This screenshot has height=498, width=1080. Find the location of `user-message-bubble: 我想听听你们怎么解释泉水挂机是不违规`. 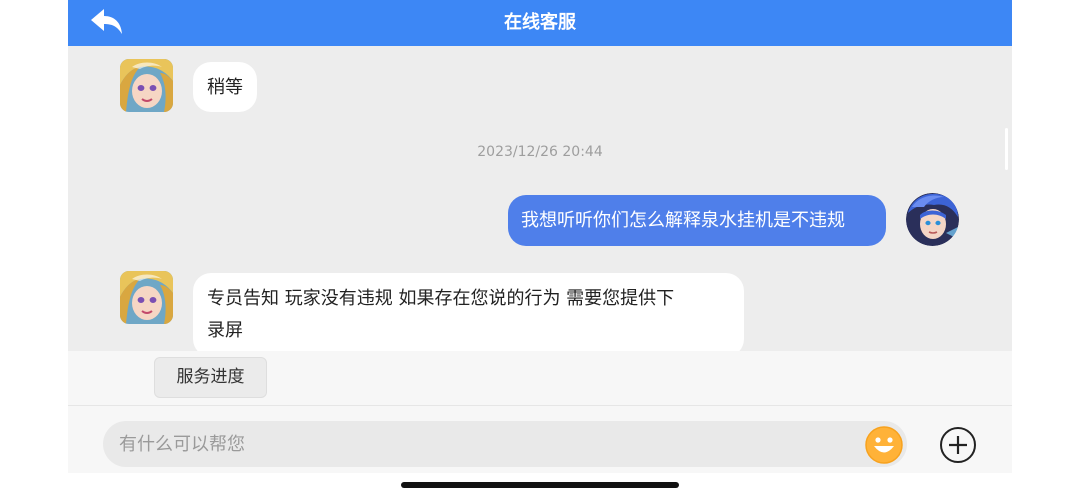

user-message-bubble: 我想听听你们怎么解释泉水挂机是不违规 is located at coordinates (697, 220).